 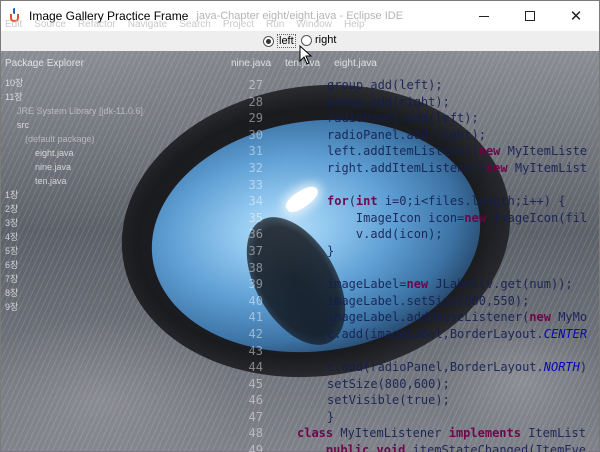 I want to click on ghost-menu-item: Source, so click(x=50, y=24).